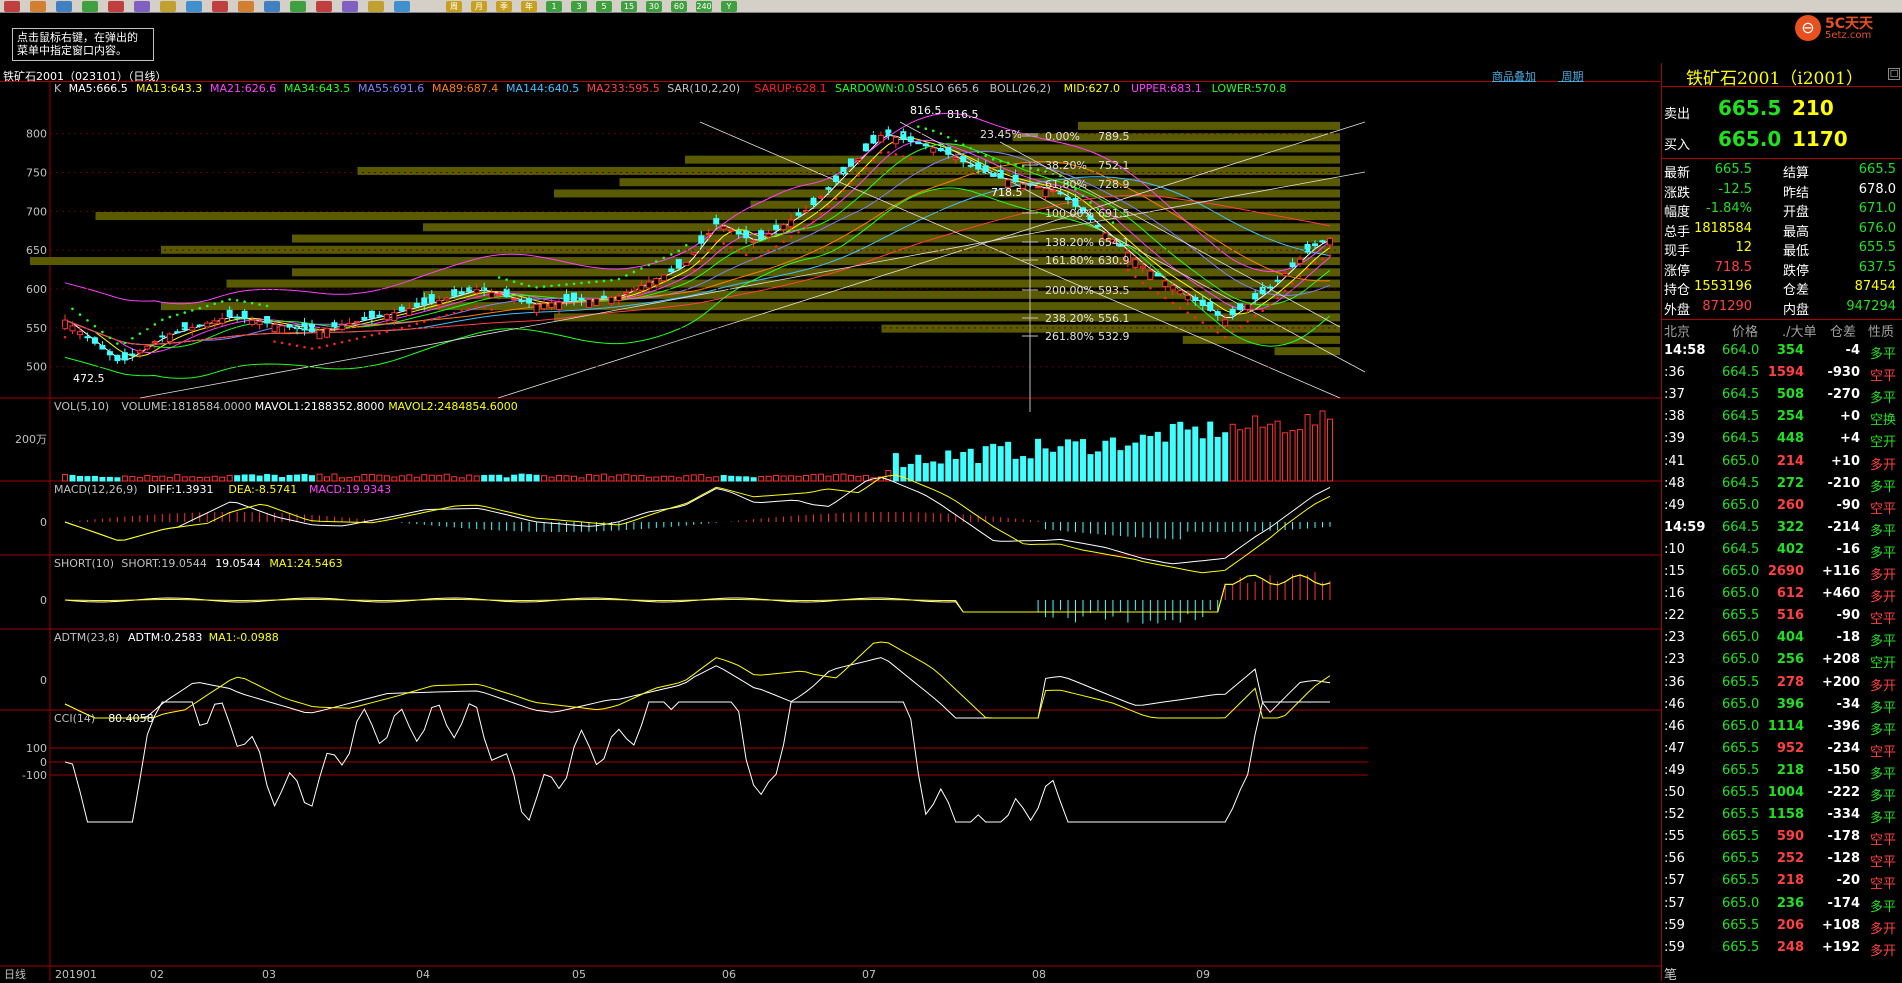 The image size is (1902, 983). Describe the element at coordinates (1796, 310) in the screenshot. I see `quote-label: 内盘` at that location.